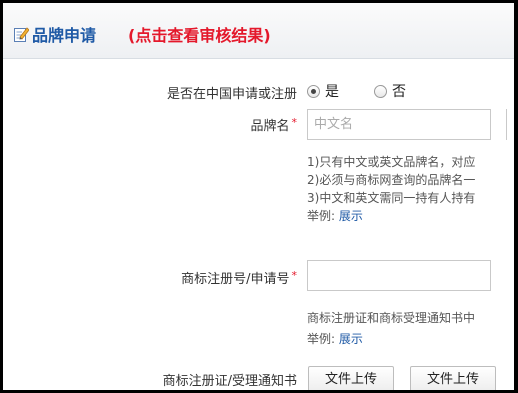 The height and width of the screenshot is (393, 518). What do you see at coordinates (274, 125) in the screenshot?
I see `brand-name-label: 品牌名 *` at bounding box center [274, 125].